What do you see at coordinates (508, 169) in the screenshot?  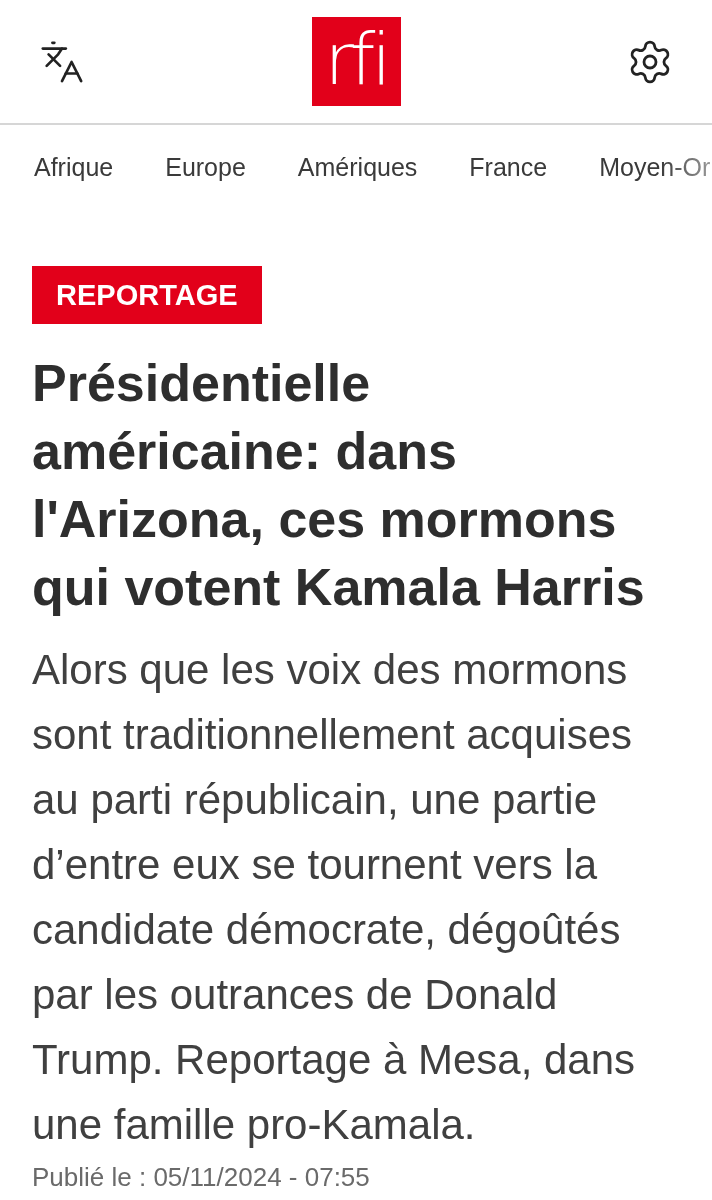 I see `nav-tab: France` at bounding box center [508, 169].